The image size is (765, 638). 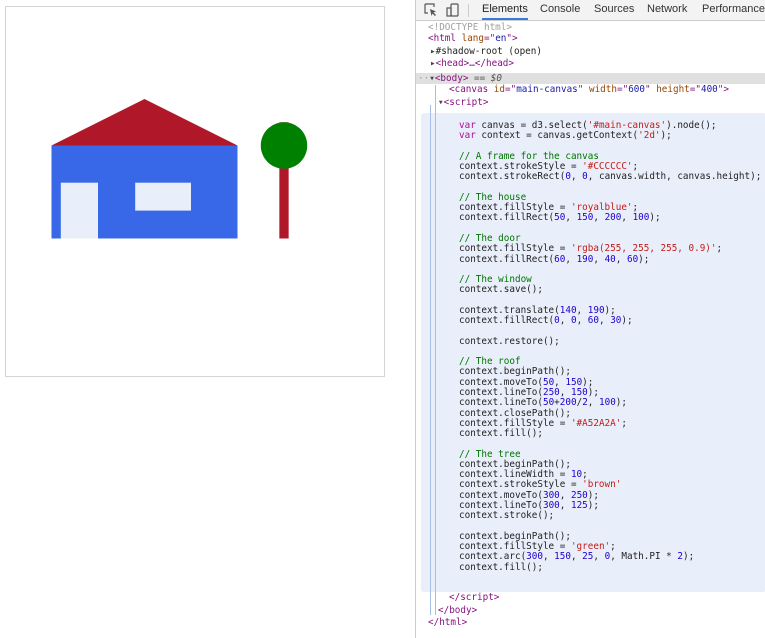 What do you see at coordinates (486, 51) in the screenshot?
I see `shadow-root-node: ▸#shadow-root (open)` at bounding box center [486, 51].